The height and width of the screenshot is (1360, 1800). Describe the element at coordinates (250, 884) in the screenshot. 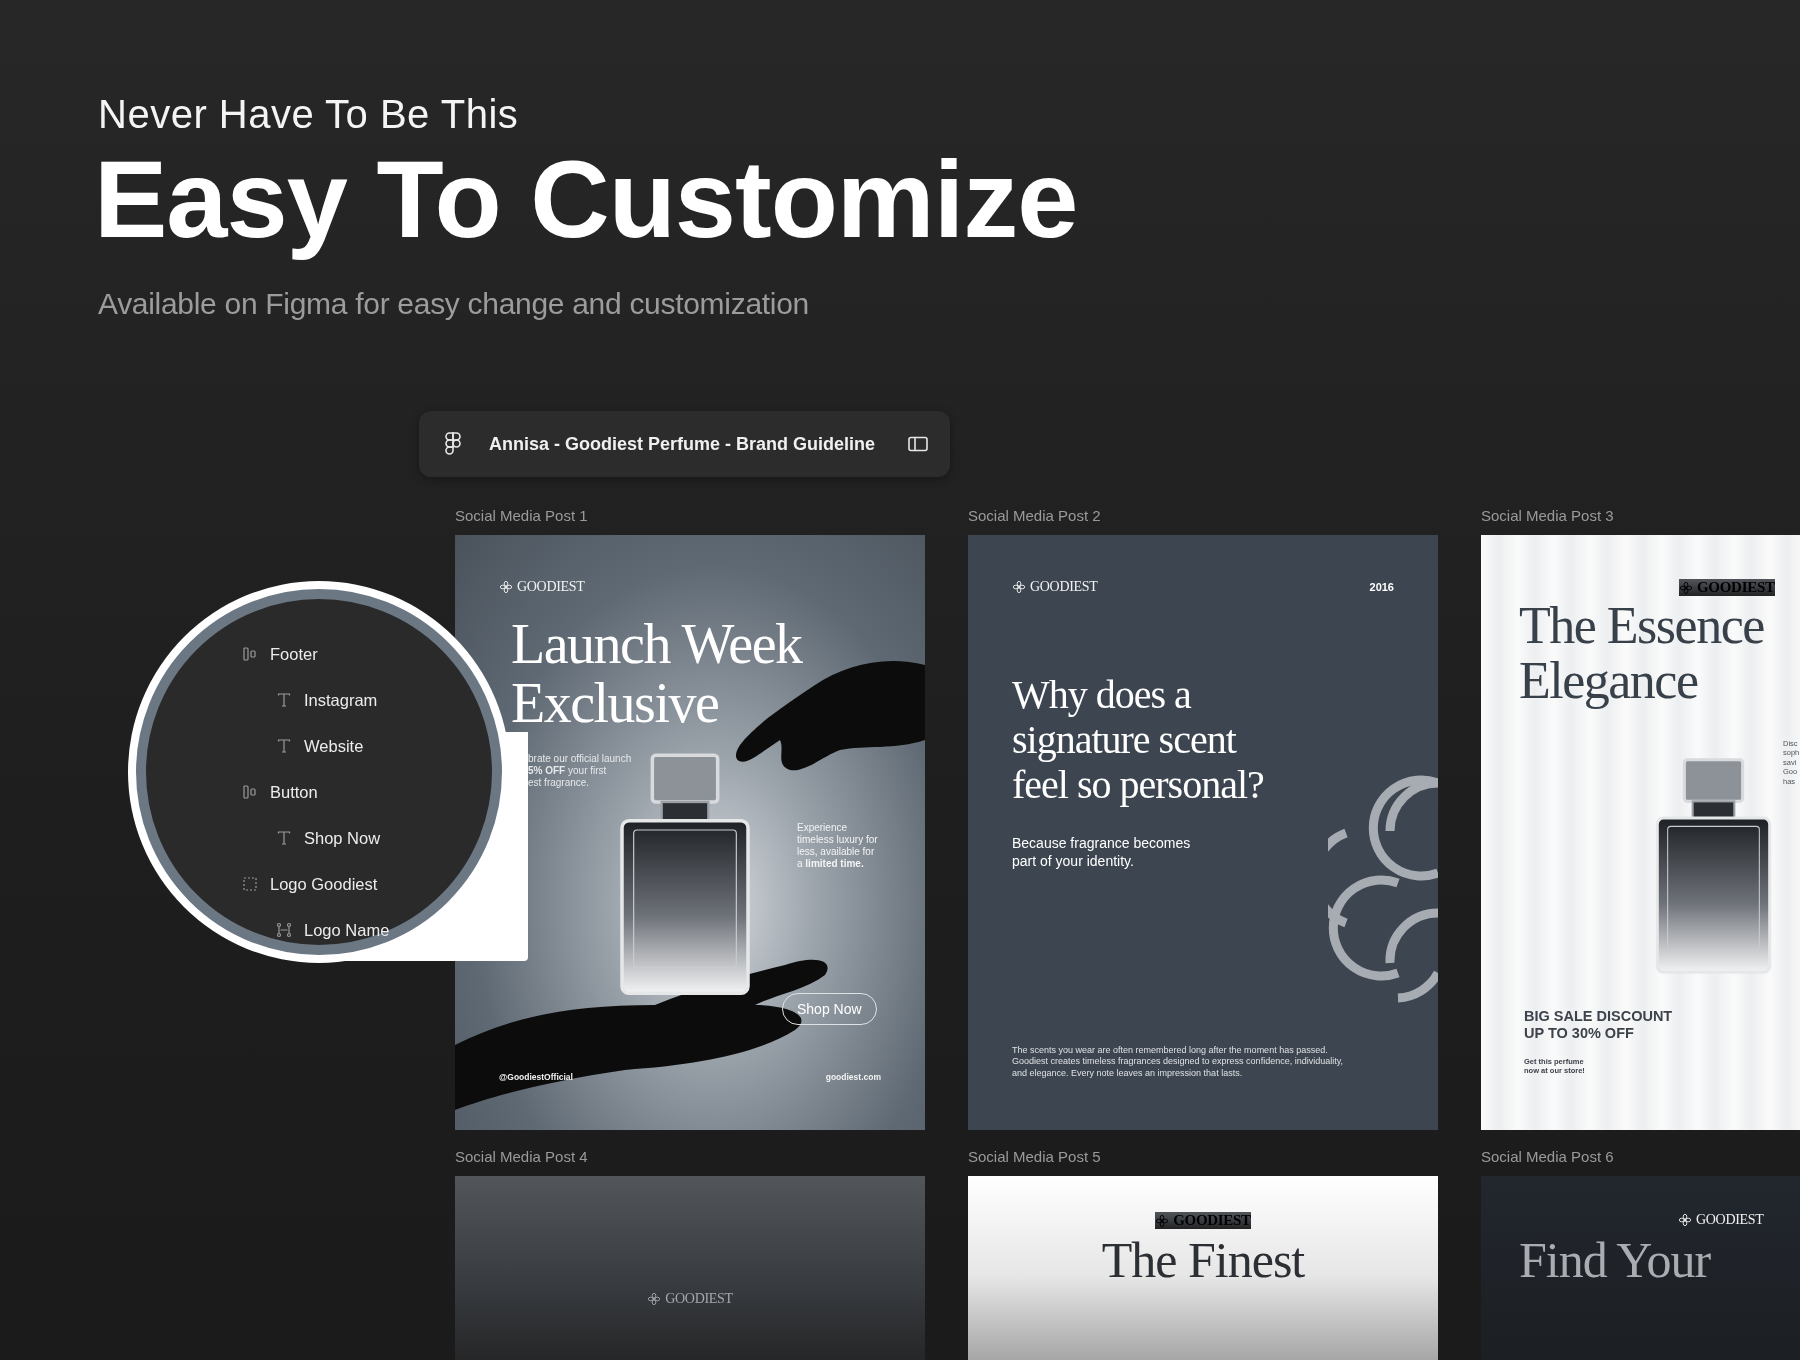

I see `group-layer-icon` at that location.